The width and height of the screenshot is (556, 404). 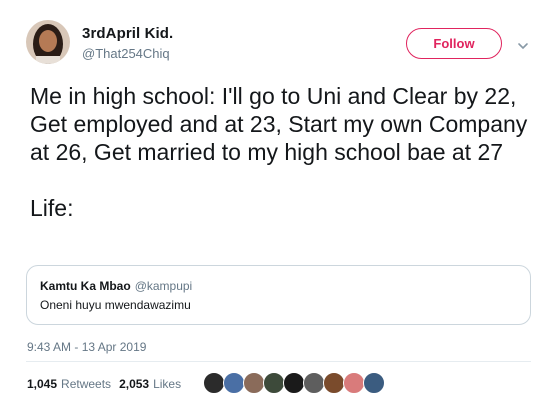 I want to click on quoted-author-name: Kamtu Ka Mbao, so click(x=85, y=286).